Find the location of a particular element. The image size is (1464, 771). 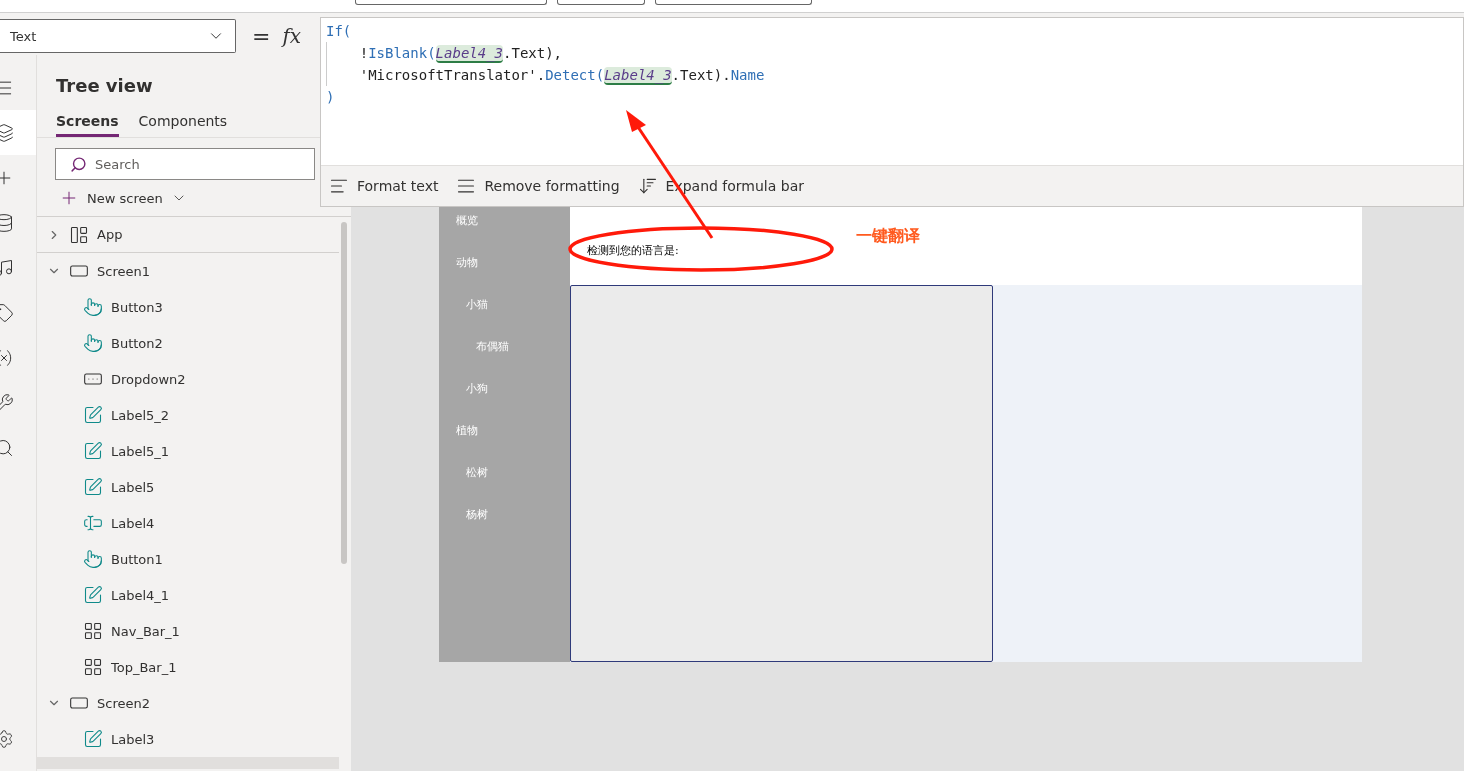

tag-icon is located at coordinates (7, 312).